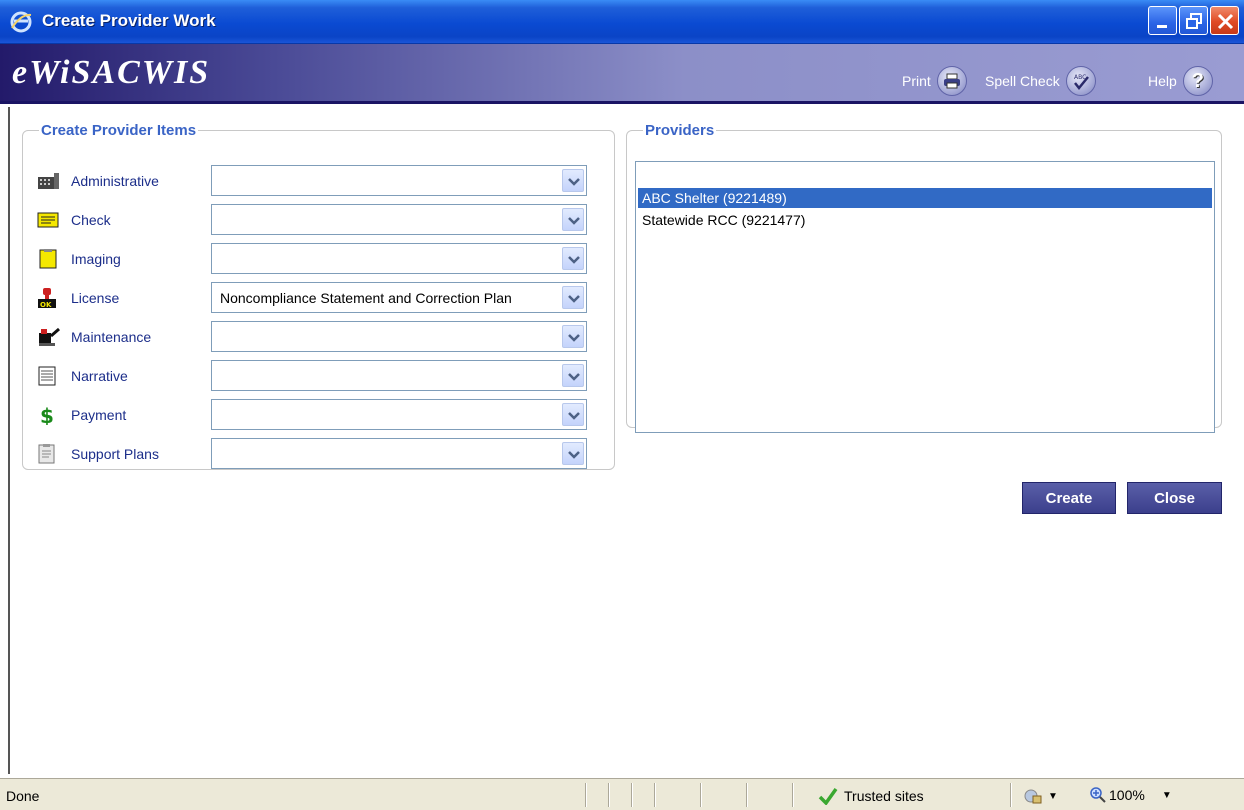 The height and width of the screenshot is (810, 1244). I want to click on zoom-label: 100%, so click(1127, 795).